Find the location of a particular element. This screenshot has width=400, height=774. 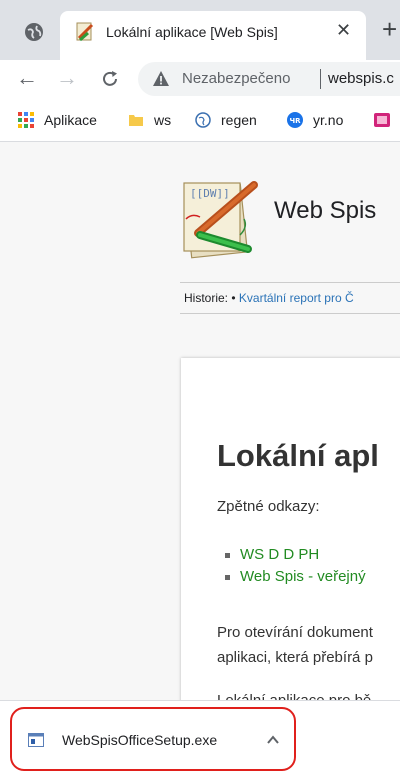

paragraph-line: Pro otevírání dokument is located at coordinates (295, 632).